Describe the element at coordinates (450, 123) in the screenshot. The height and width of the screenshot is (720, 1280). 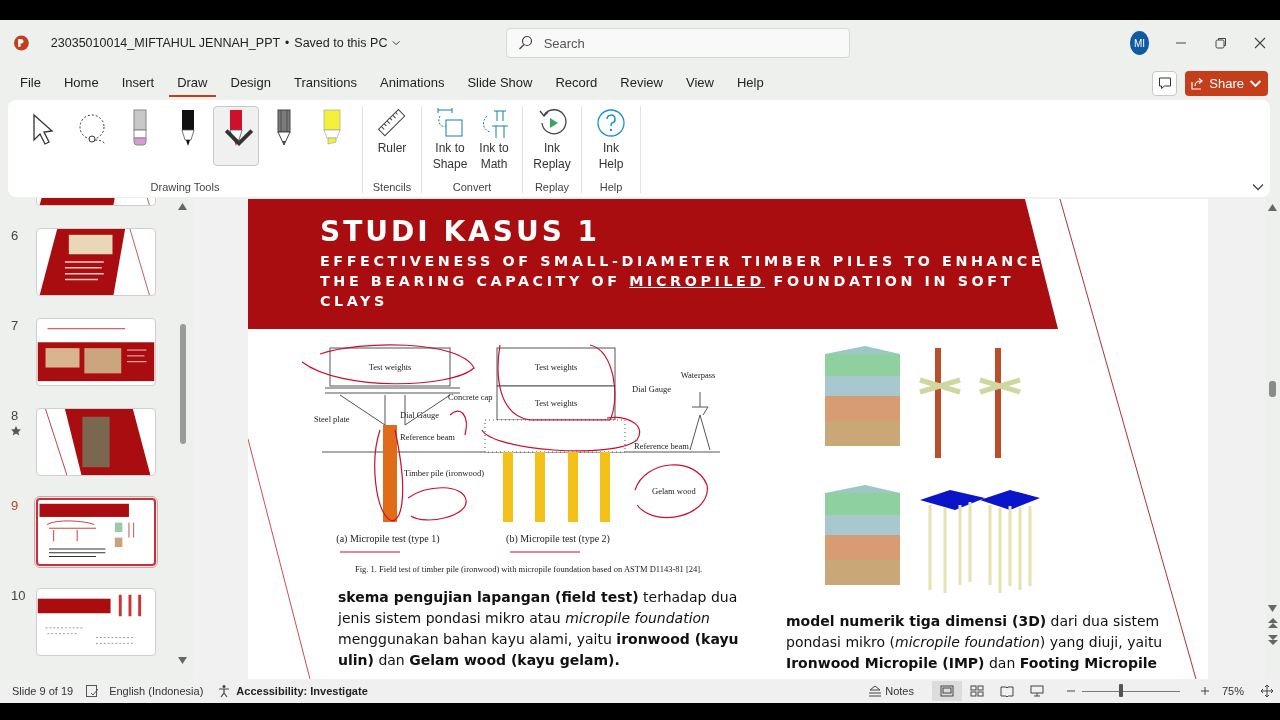
I see `ink-to-shape-icon` at that location.